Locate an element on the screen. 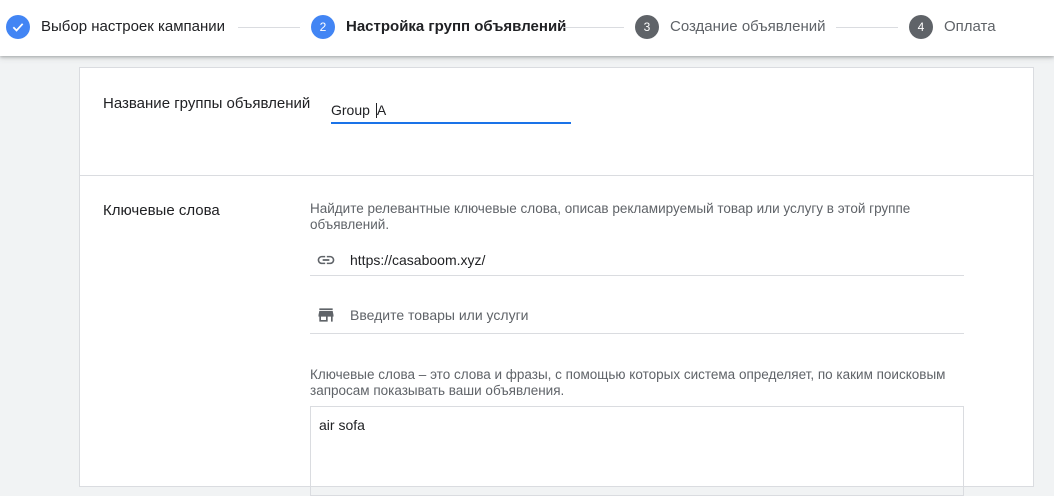 This screenshot has width=1054, height=496. website-url-input: https://casaboom.xyz/ is located at coordinates (637, 258).